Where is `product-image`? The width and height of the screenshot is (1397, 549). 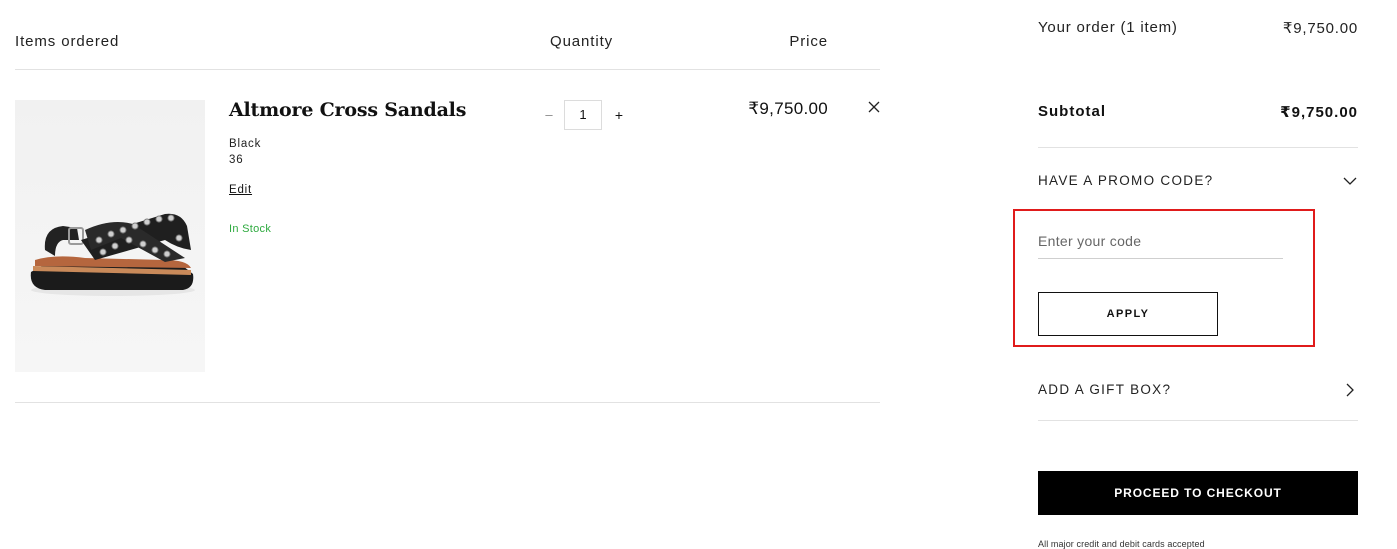 product-image is located at coordinates (110, 236).